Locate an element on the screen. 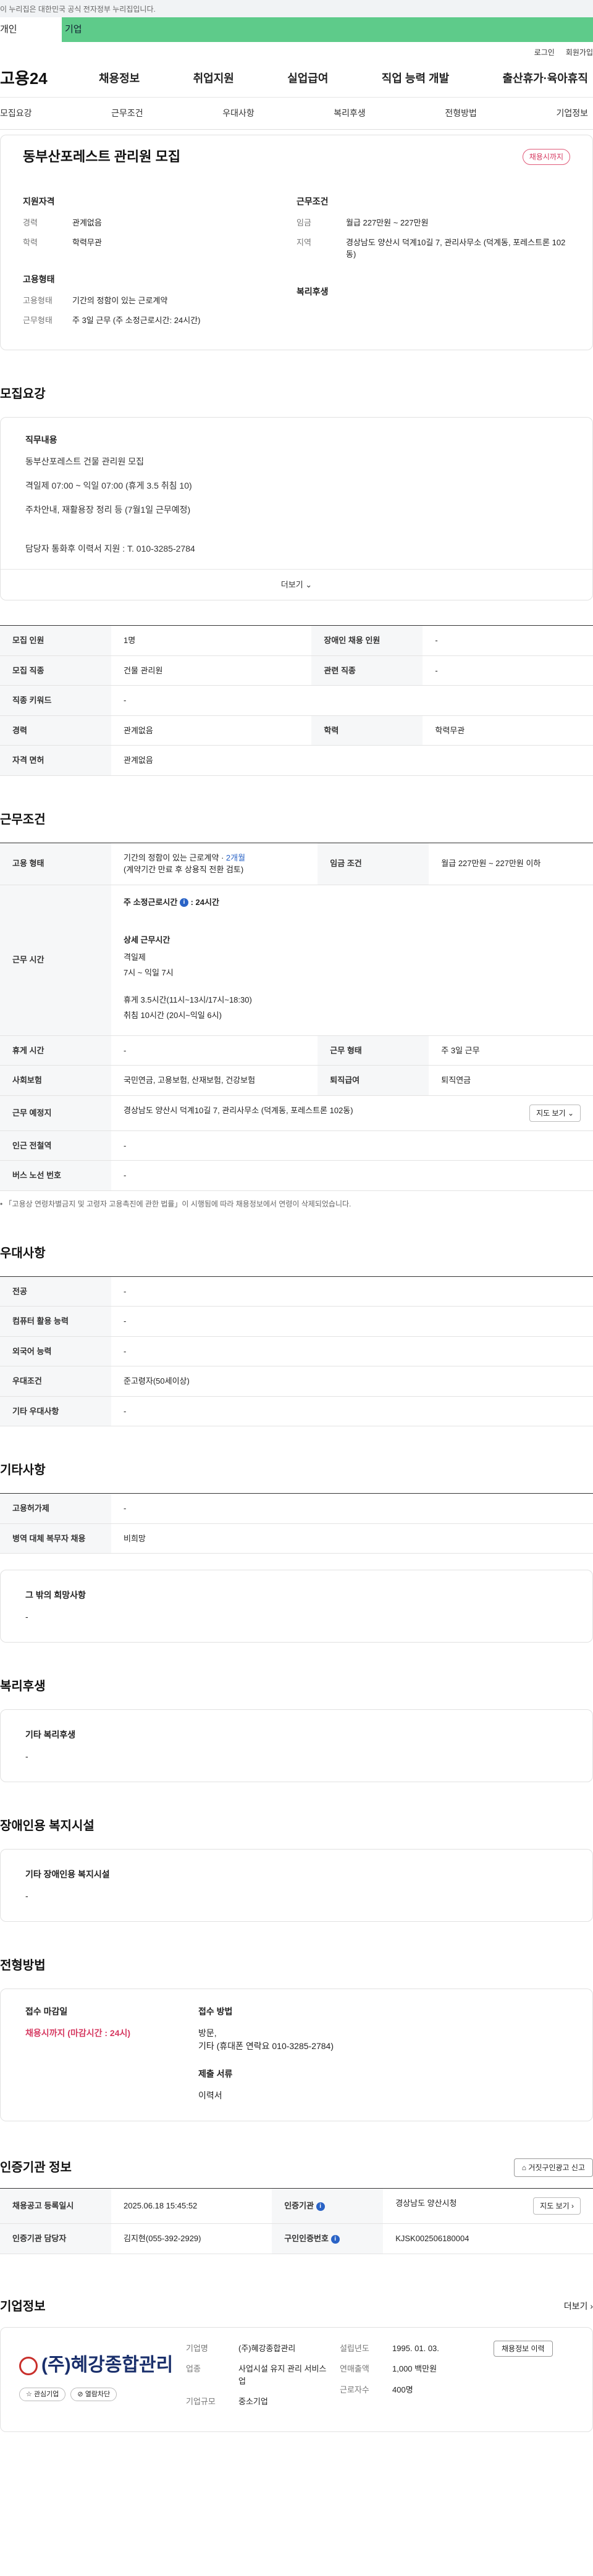  site-logo: 고용24 is located at coordinates (49, 79).